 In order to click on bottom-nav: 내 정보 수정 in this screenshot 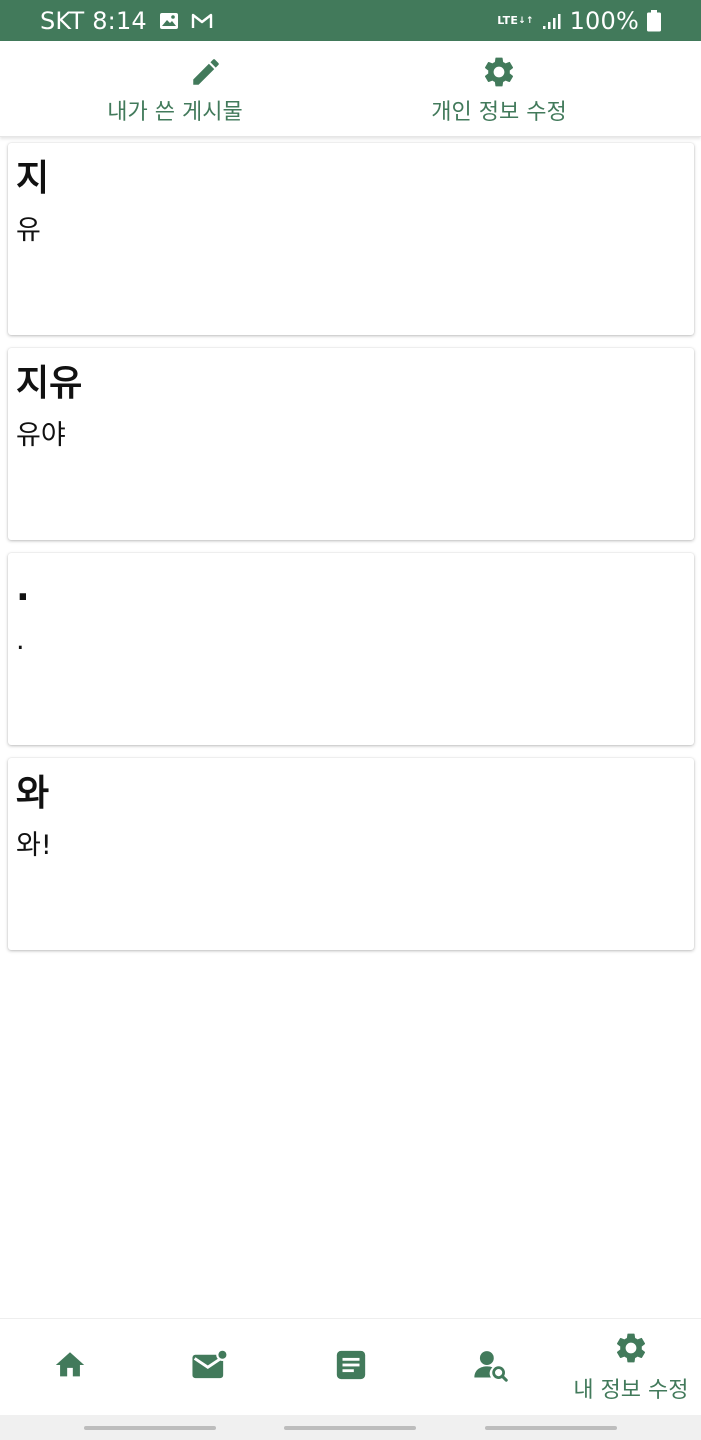, I will do `click(350, 1366)`.